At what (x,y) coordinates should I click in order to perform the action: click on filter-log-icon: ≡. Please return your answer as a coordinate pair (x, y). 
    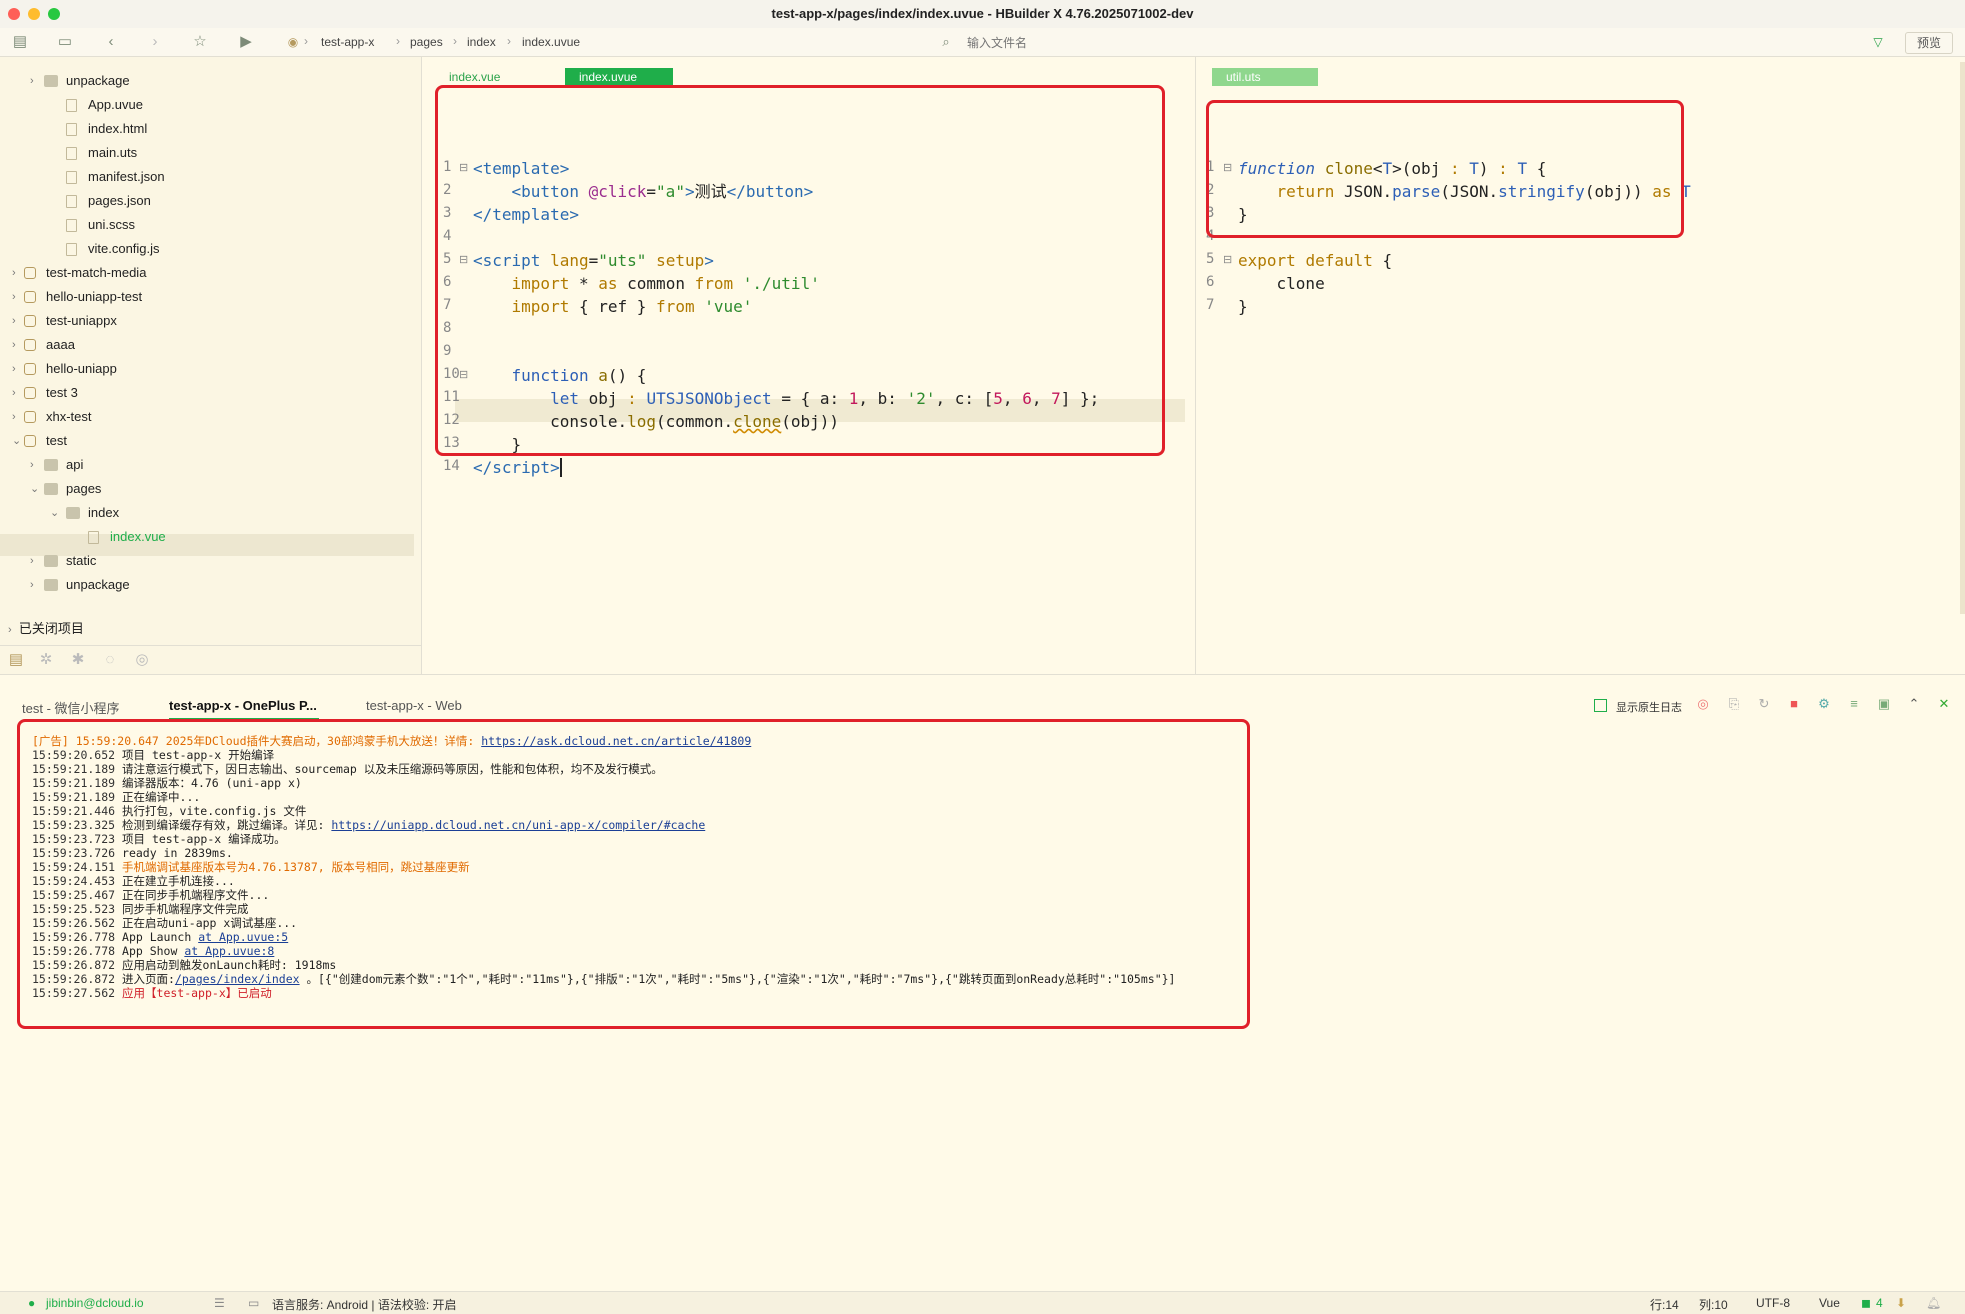
    Looking at the image, I should click on (1854, 704).